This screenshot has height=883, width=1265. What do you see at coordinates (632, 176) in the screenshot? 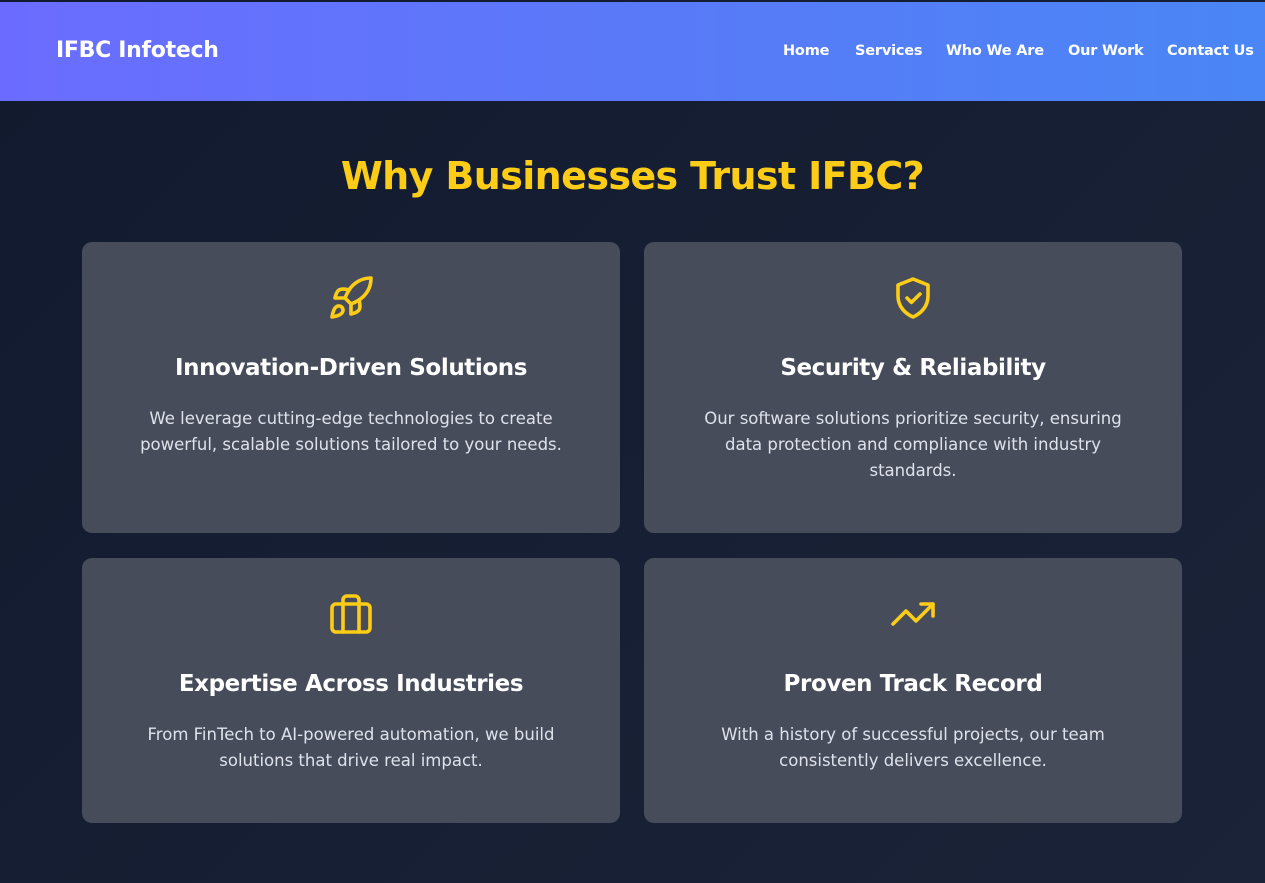
I see `section-title: Why Businesses Trust IFBC?` at bounding box center [632, 176].